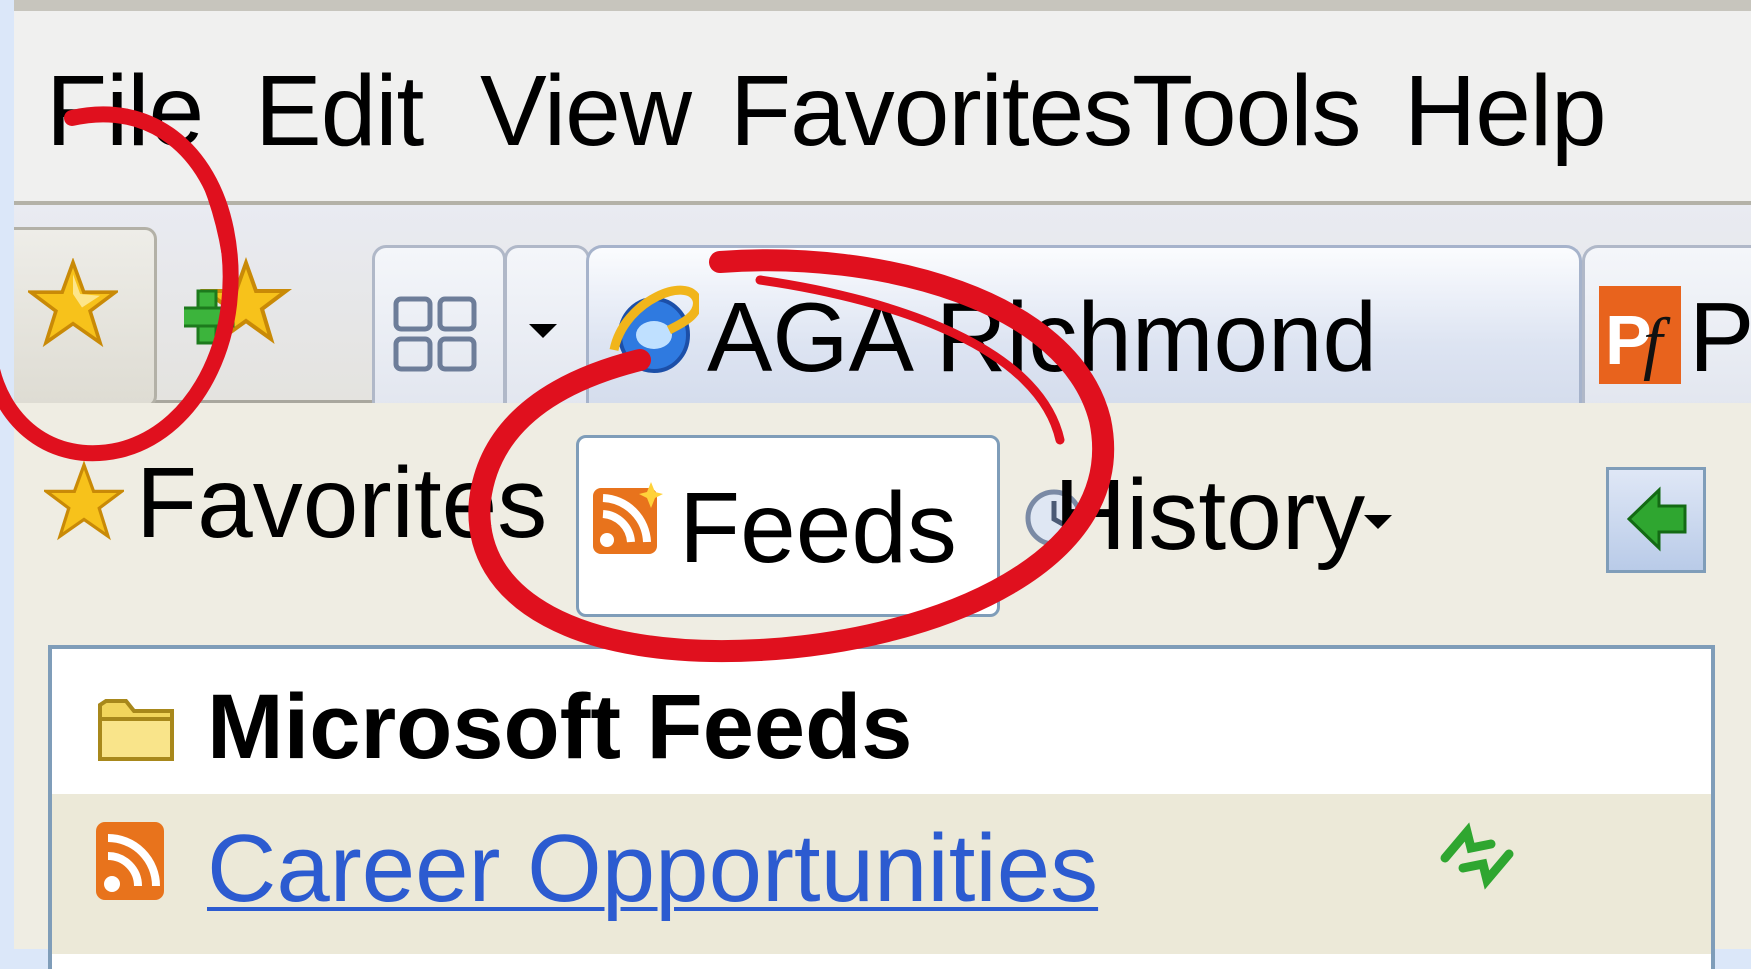 The height and width of the screenshot is (969, 1751). Describe the element at coordinates (1210, 515) in the screenshot. I see `history-tab-label: History` at that location.